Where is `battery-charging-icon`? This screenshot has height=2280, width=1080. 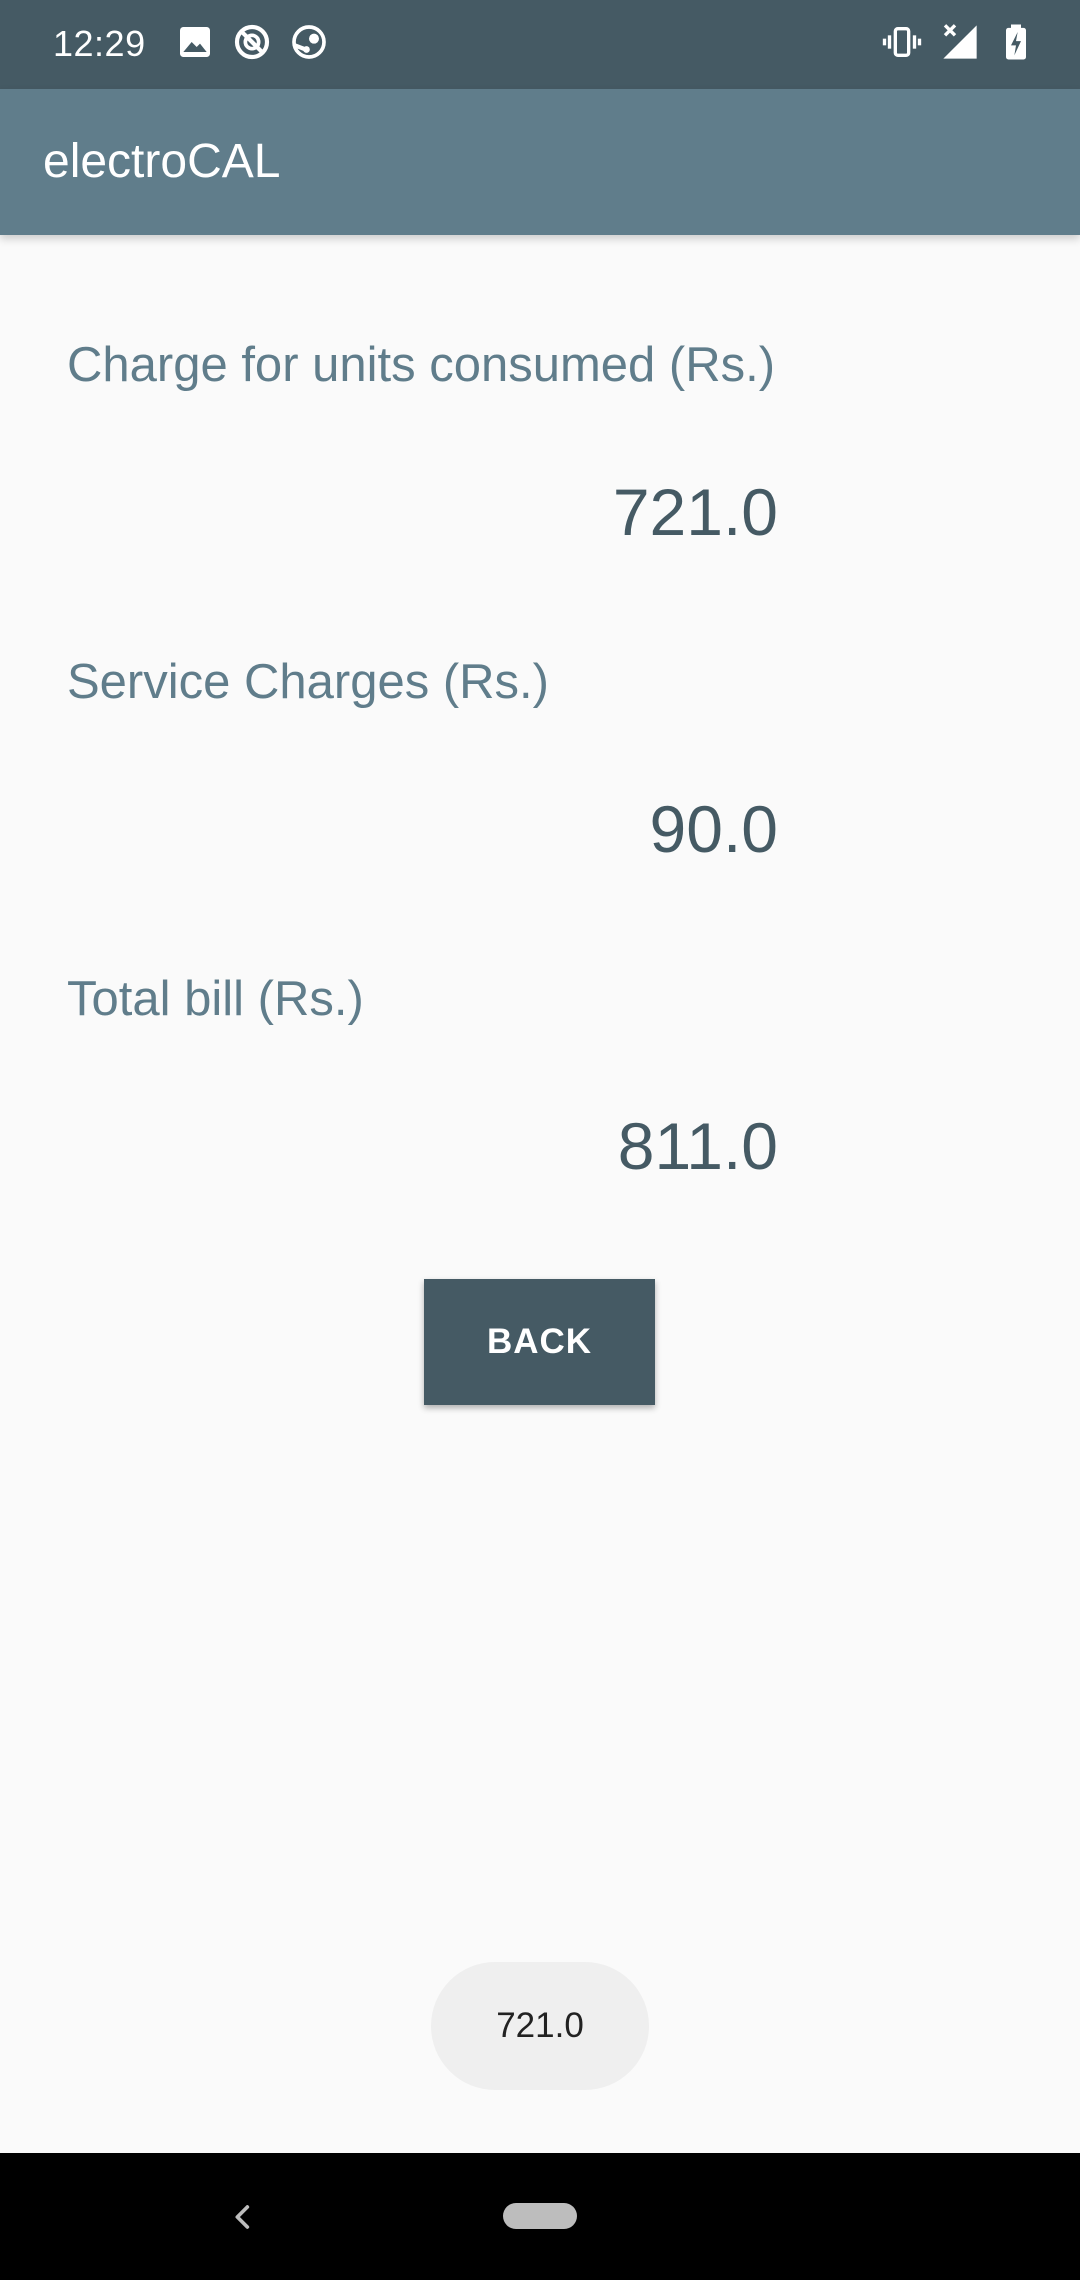
battery-charging-icon is located at coordinates (1016, 42).